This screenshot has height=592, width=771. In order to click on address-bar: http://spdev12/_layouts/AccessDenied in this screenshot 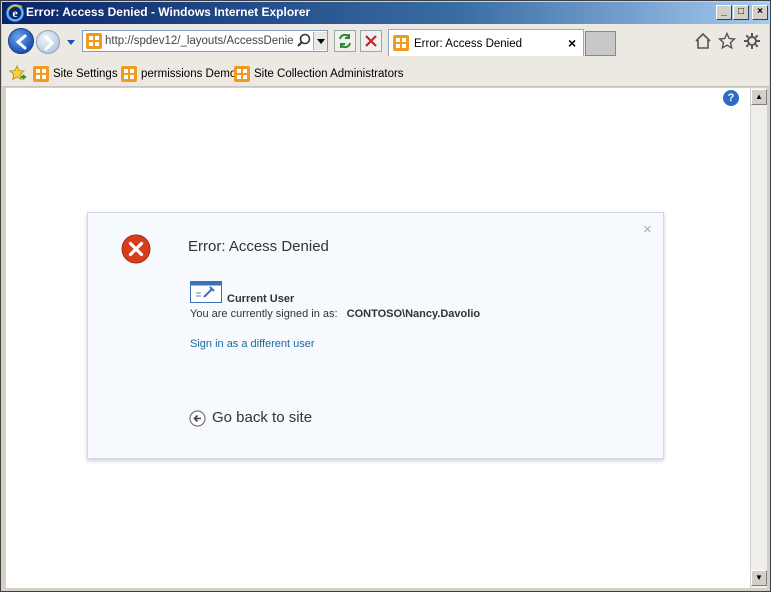, I will do `click(205, 41)`.